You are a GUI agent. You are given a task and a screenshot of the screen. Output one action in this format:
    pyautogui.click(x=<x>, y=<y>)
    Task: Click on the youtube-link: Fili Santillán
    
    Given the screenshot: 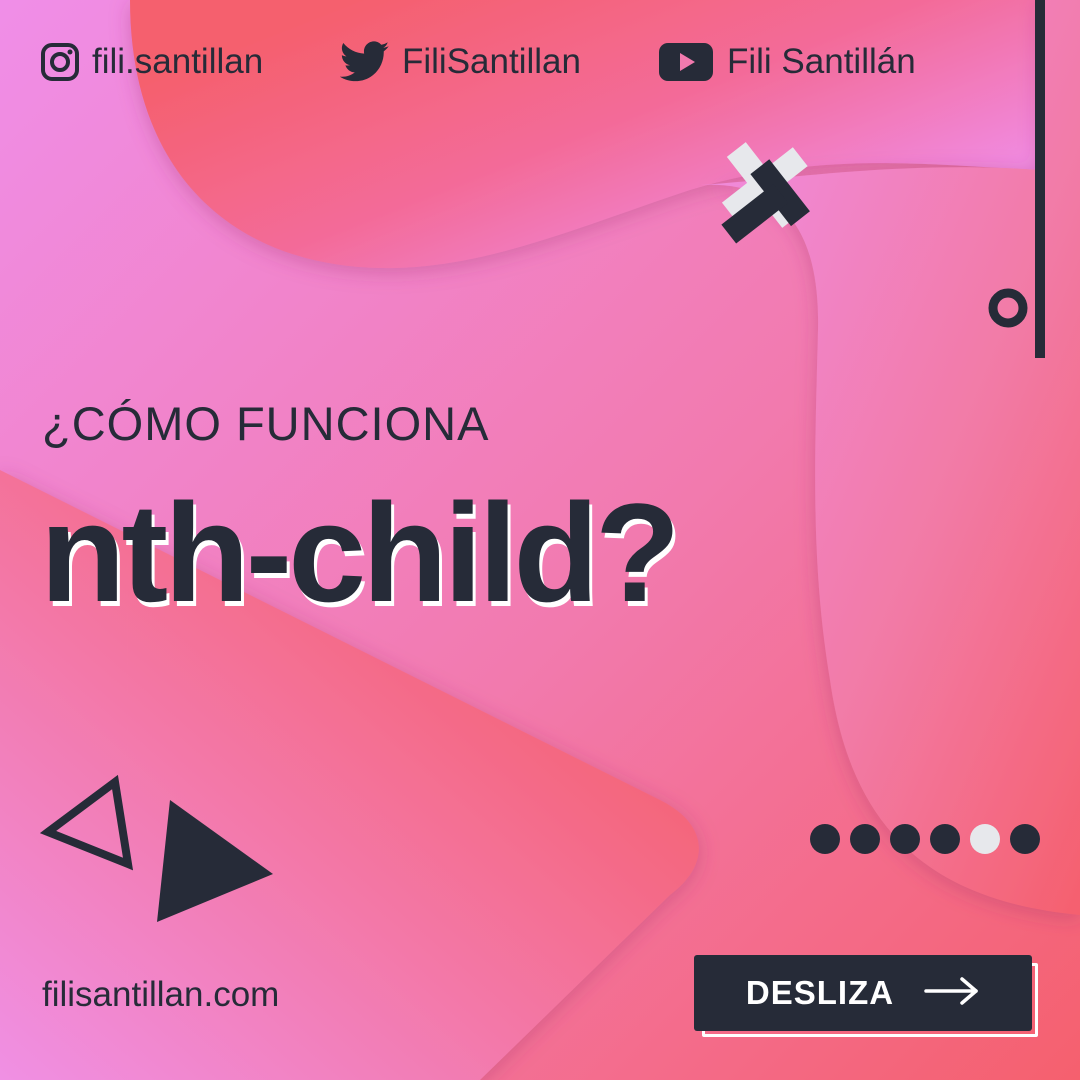 What is the action you would take?
    pyautogui.click(x=786, y=62)
    